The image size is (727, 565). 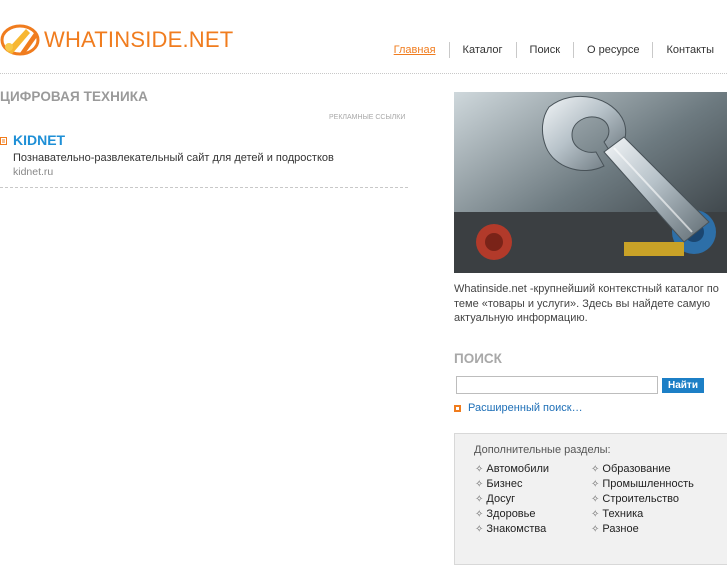 What do you see at coordinates (518, 469) in the screenshot?
I see `extra-item-label: Автомобили` at bounding box center [518, 469].